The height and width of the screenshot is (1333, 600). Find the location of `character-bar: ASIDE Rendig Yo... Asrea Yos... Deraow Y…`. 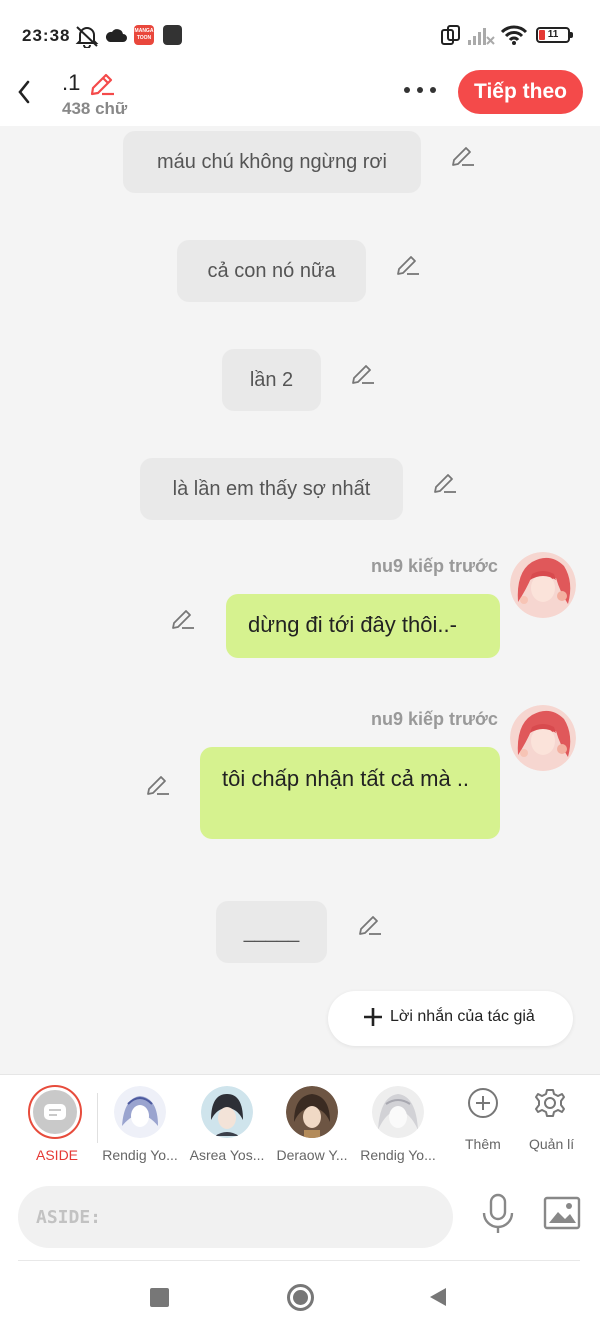

character-bar: ASIDE Rendig Yo... Asrea Yos... Deraow Y… is located at coordinates (300, 1123).